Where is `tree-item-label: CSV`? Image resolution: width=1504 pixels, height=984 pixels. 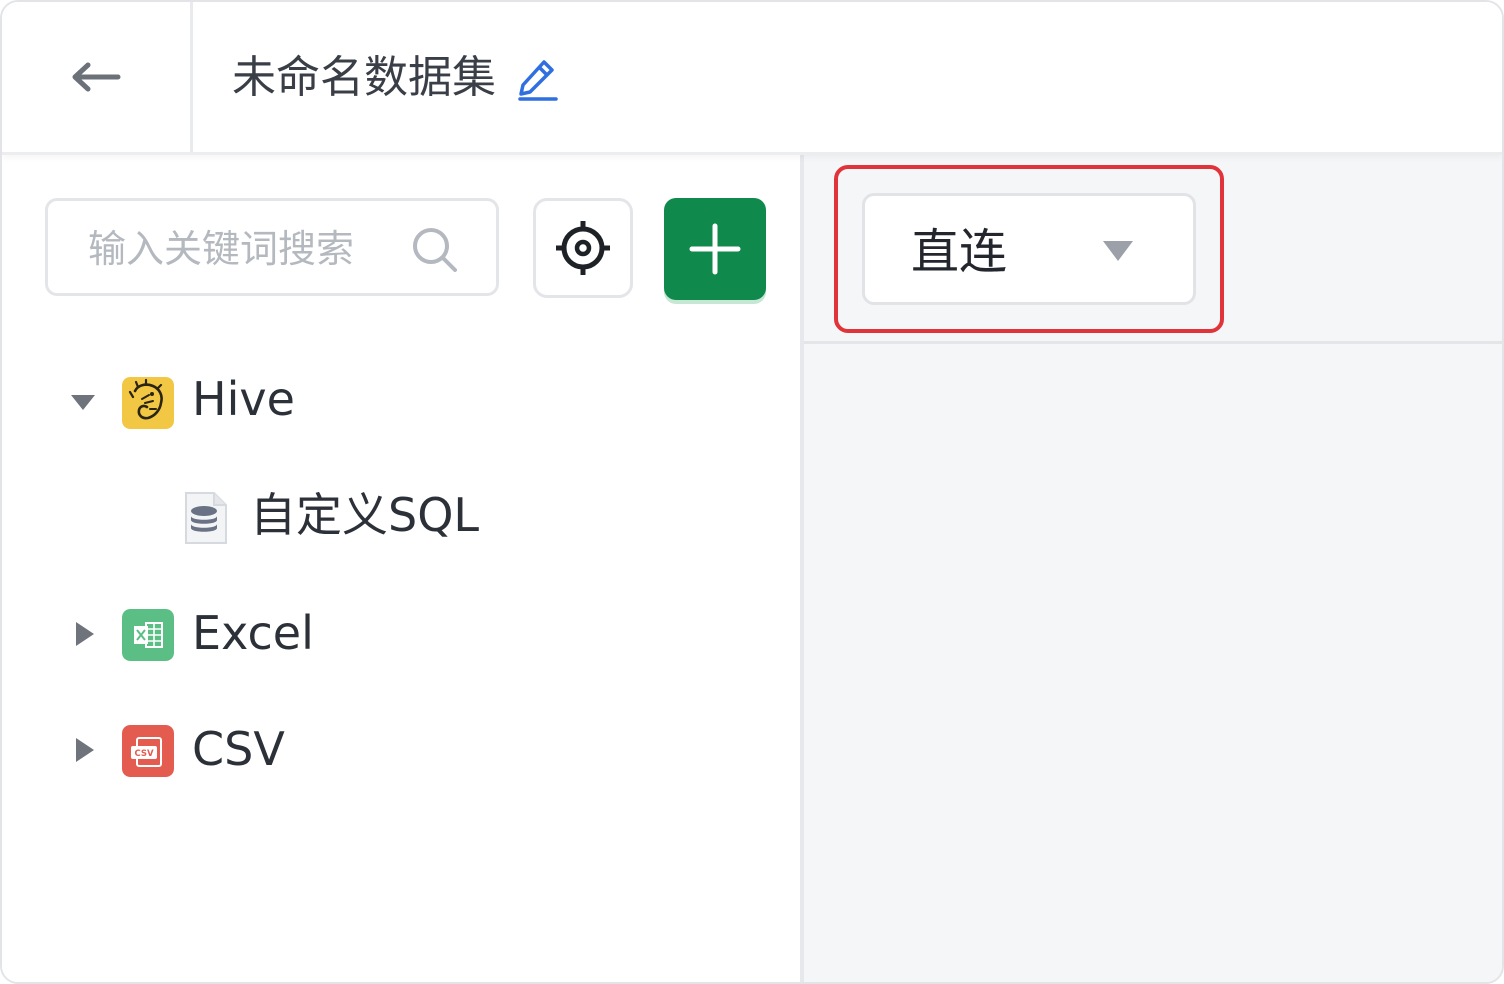 tree-item-label: CSV is located at coordinates (238, 749).